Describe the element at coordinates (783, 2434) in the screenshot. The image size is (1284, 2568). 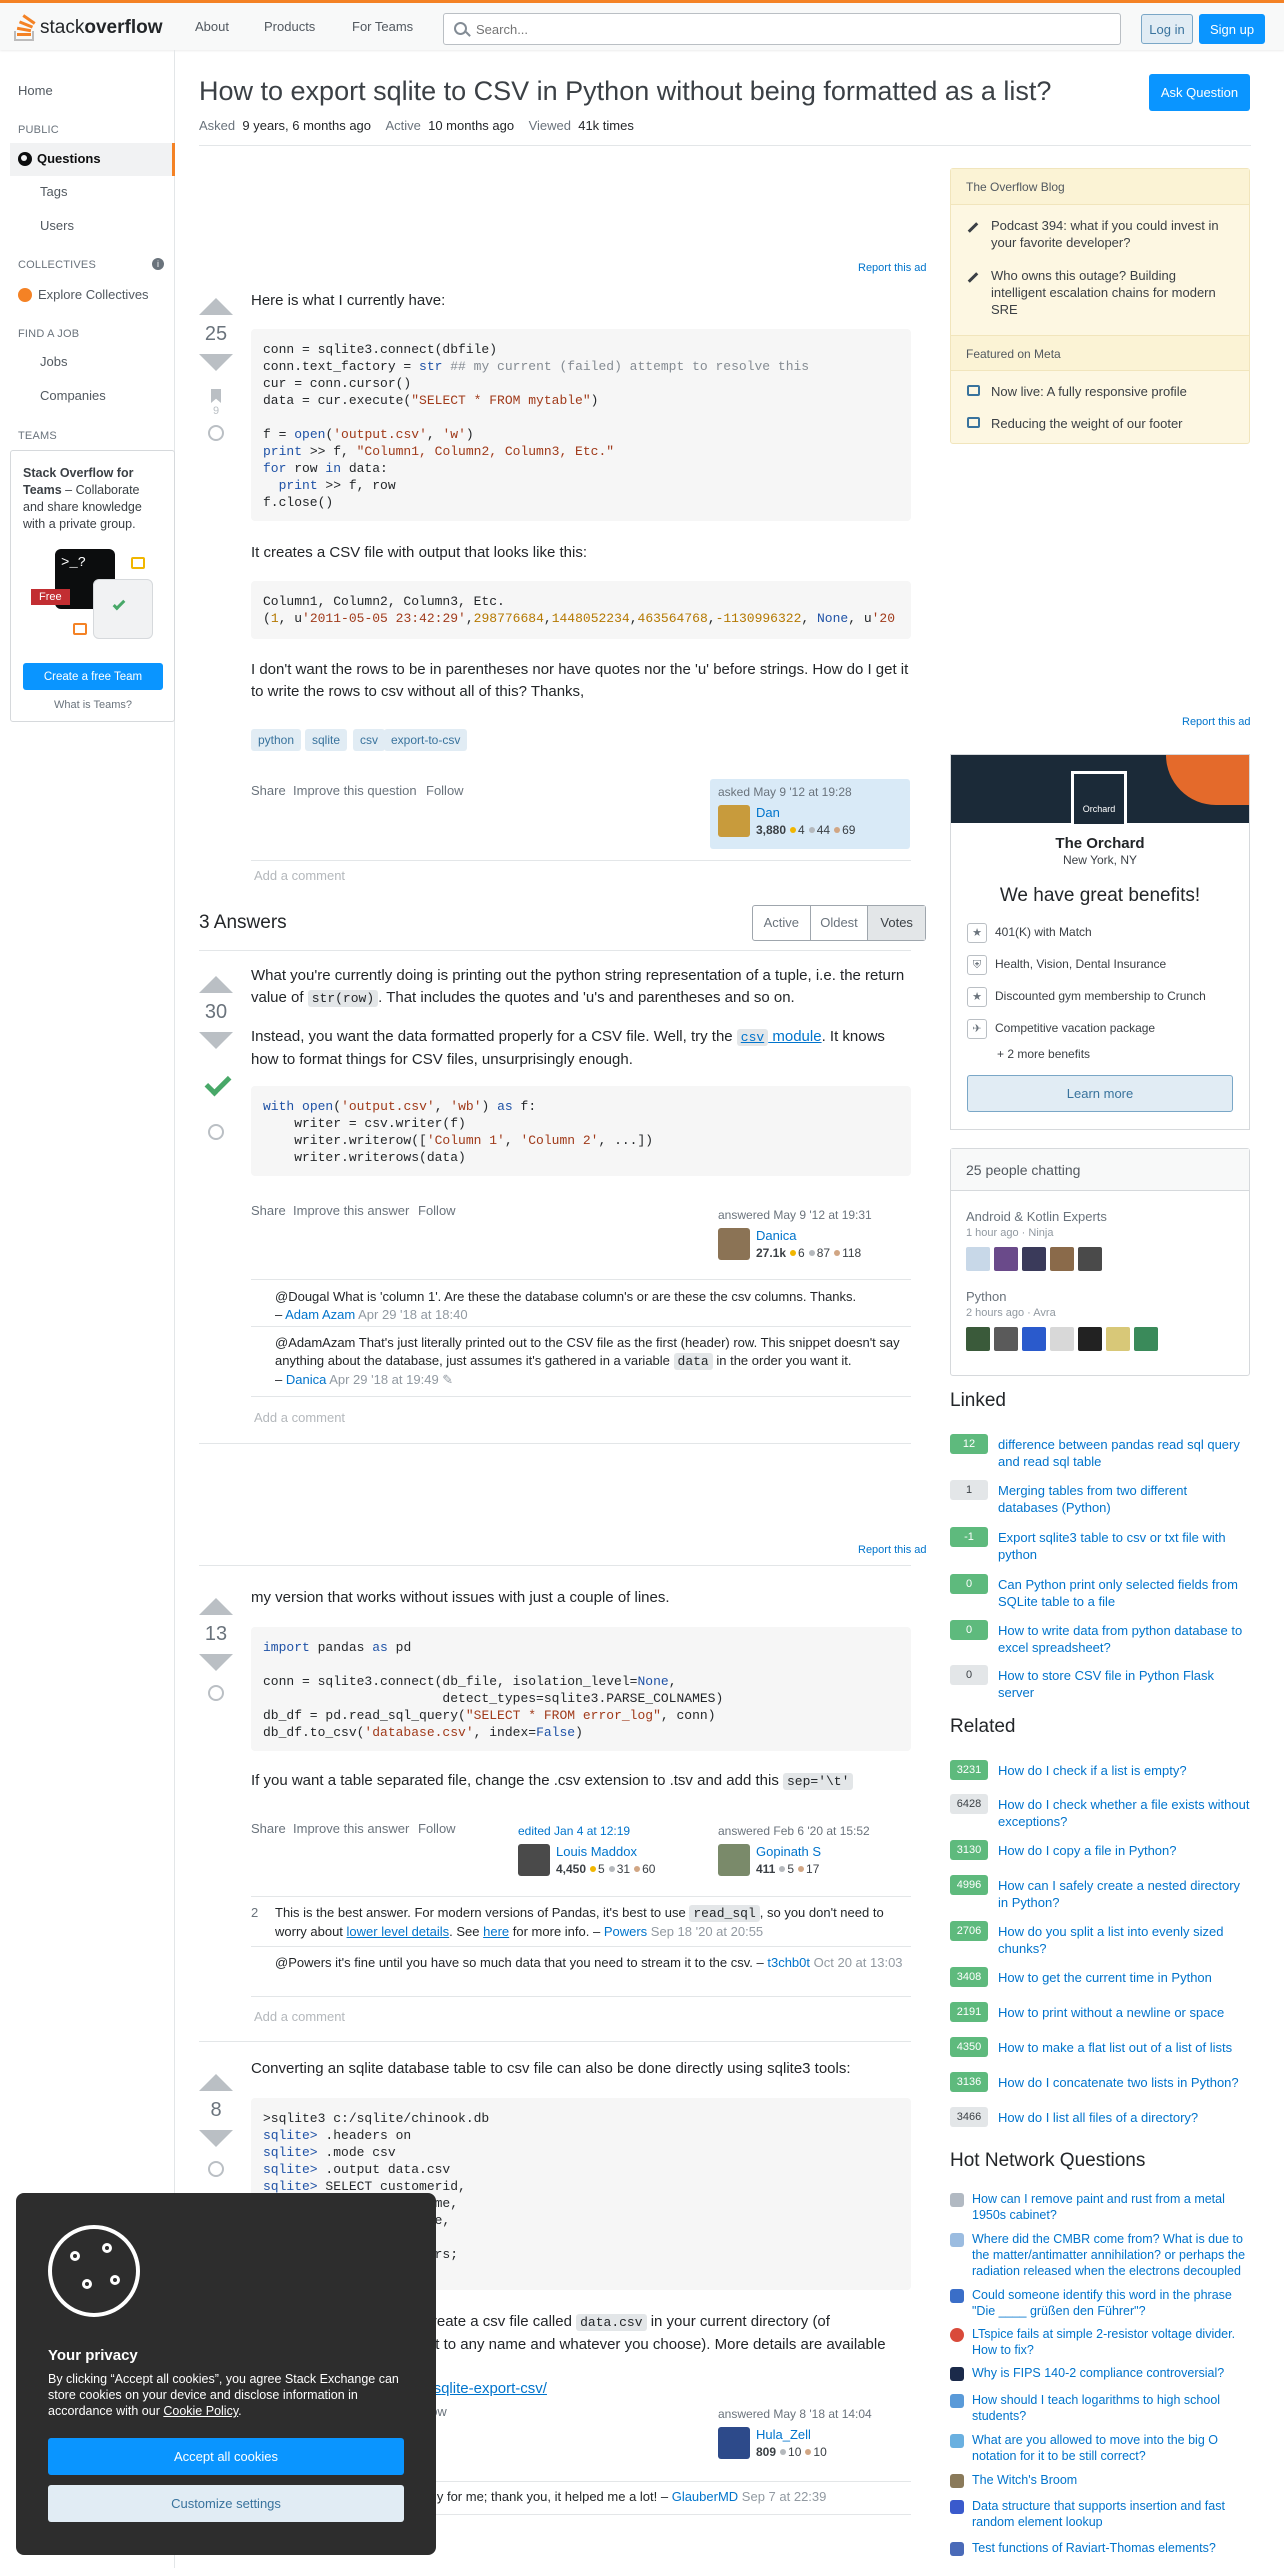
I see `user-name: Hula_Zell` at that location.